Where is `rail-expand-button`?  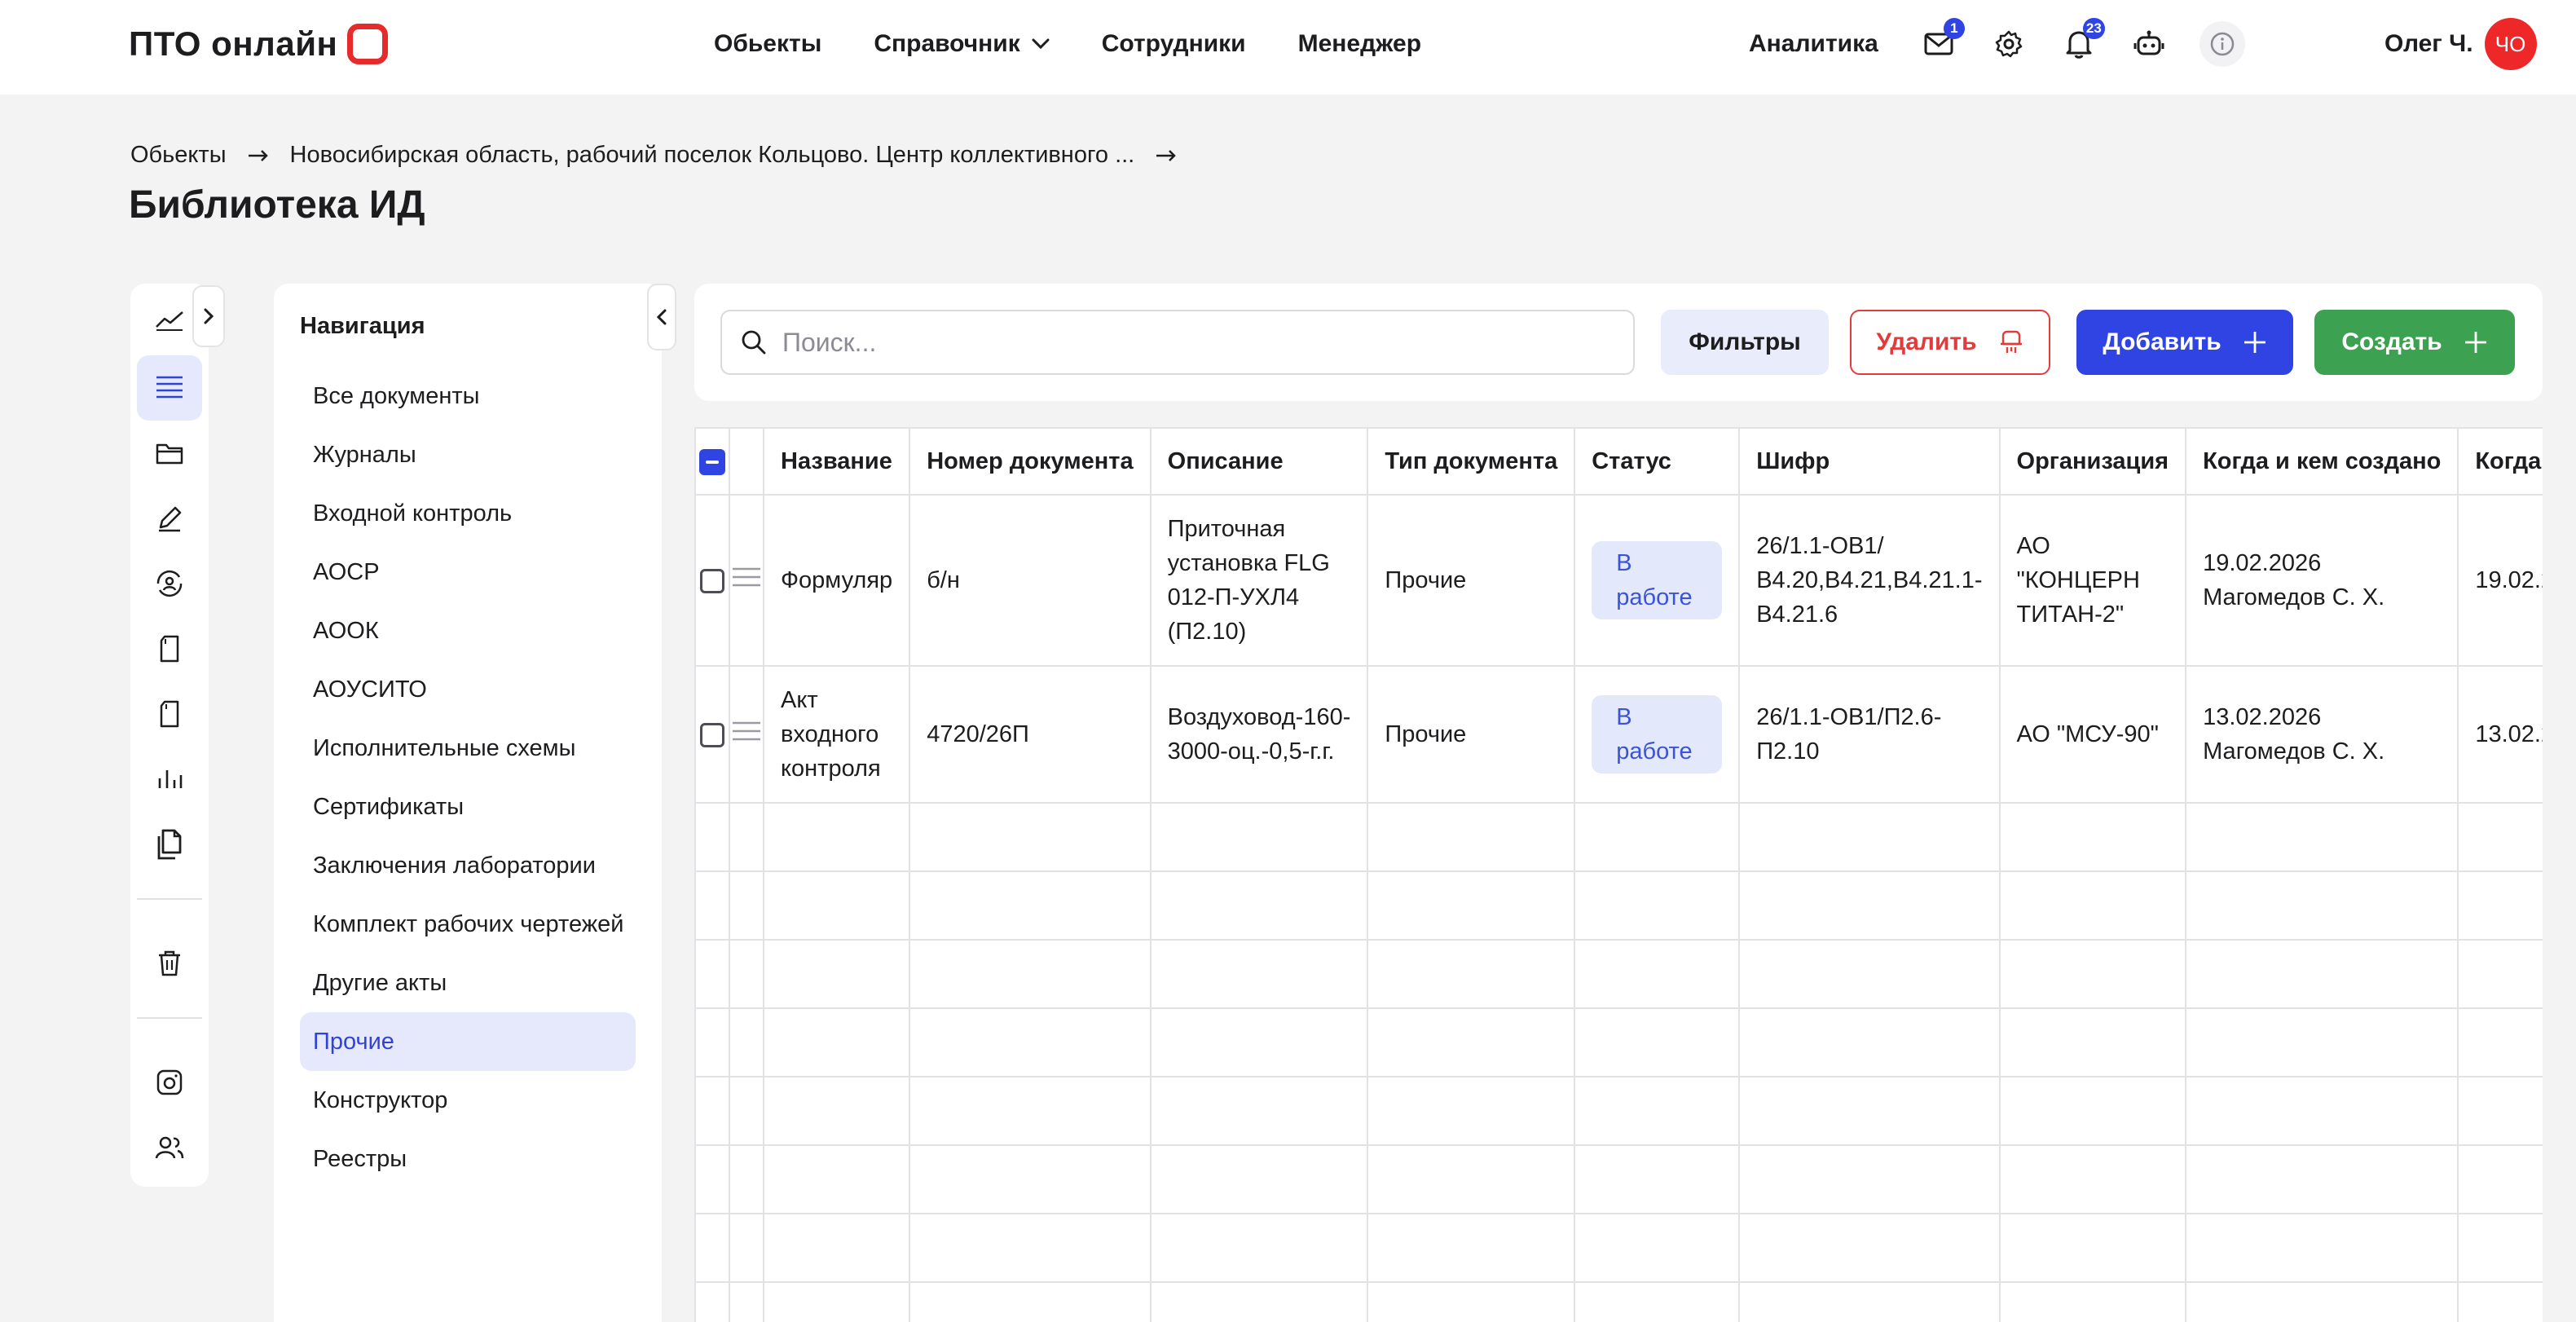 rail-expand-button is located at coordinates (208, 316).